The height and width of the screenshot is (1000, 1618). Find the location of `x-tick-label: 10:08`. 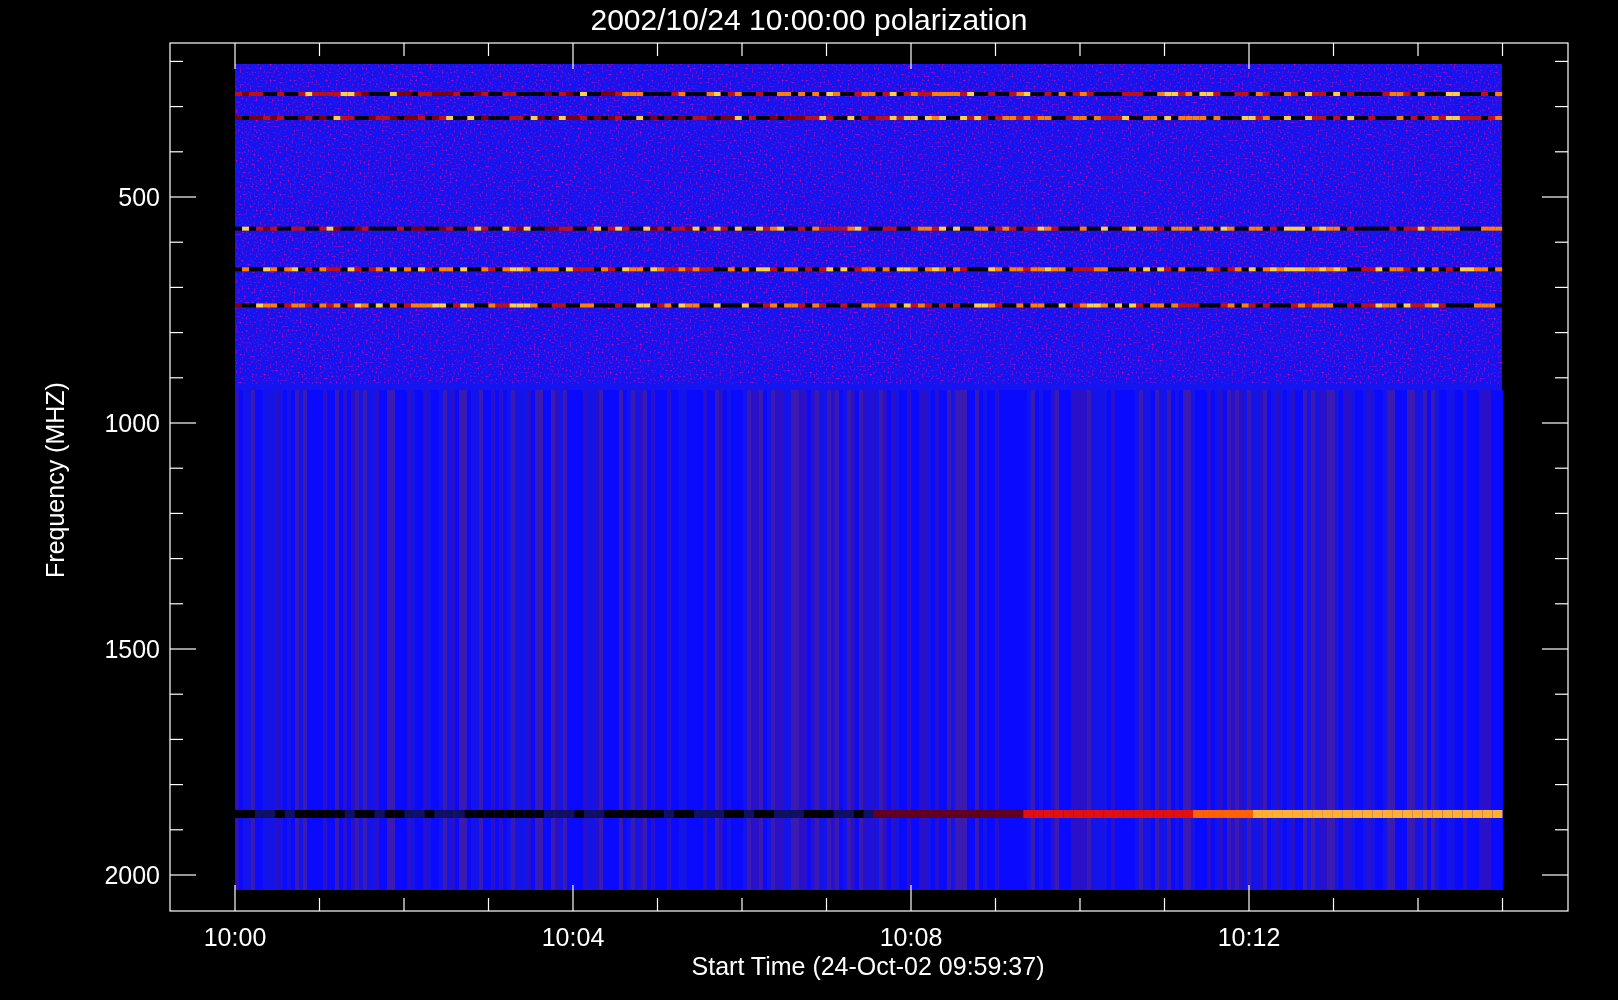

x-tick-label: 10:08 is located at coordinates (911, 937).